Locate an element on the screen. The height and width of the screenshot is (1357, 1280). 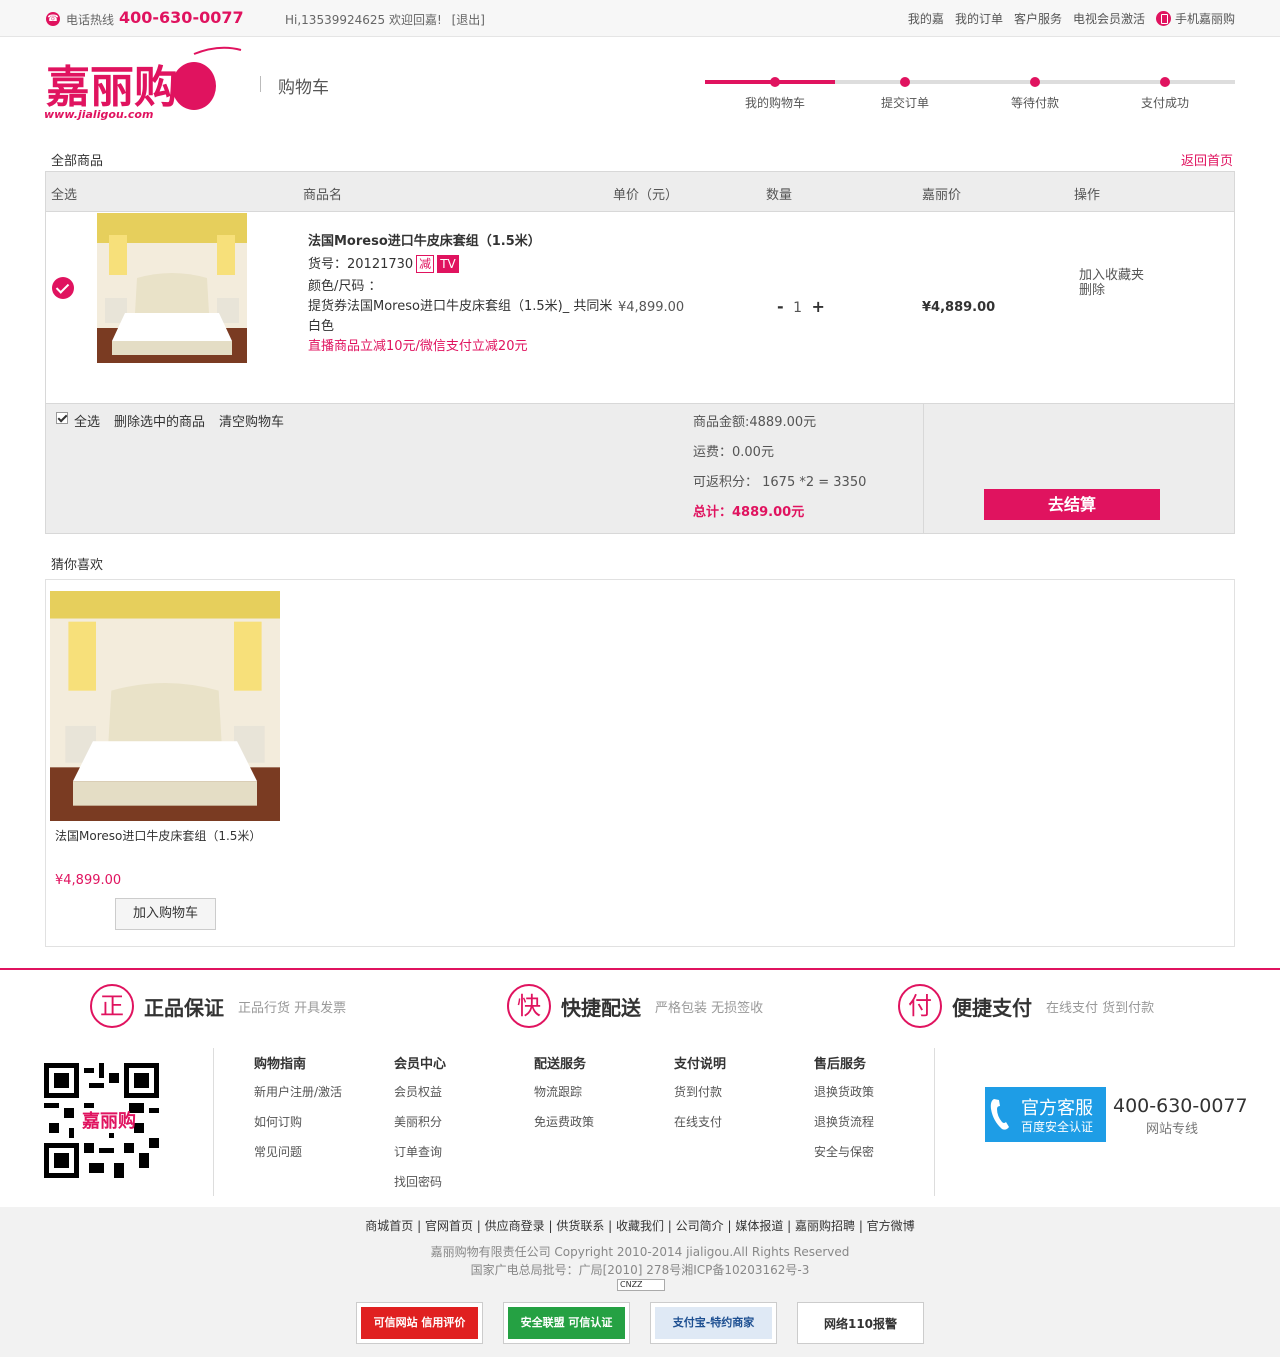
select-all-checkbox is located at coordinates (62, 418).